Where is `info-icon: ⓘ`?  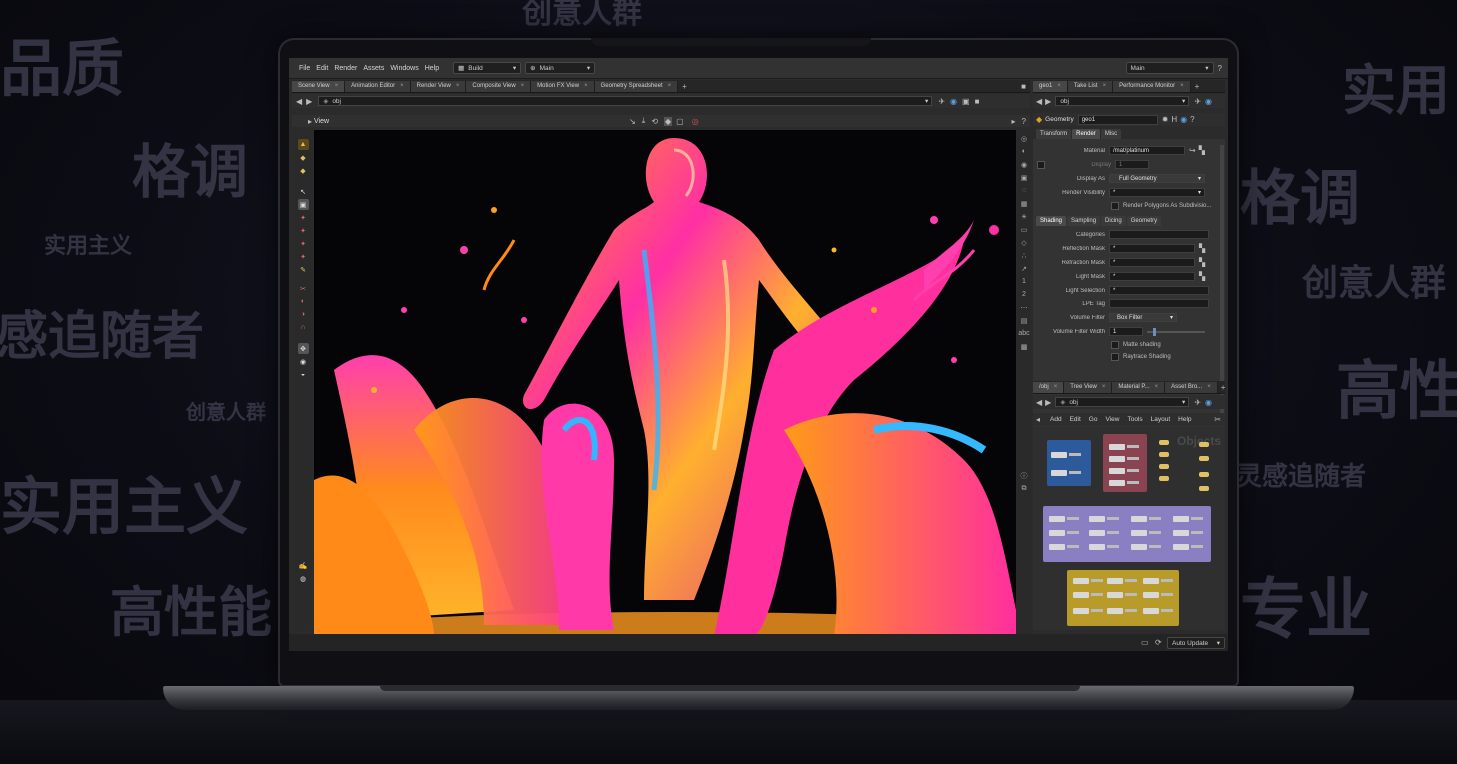 info-icon: ⓘ is located at coordinates (1024, 475).